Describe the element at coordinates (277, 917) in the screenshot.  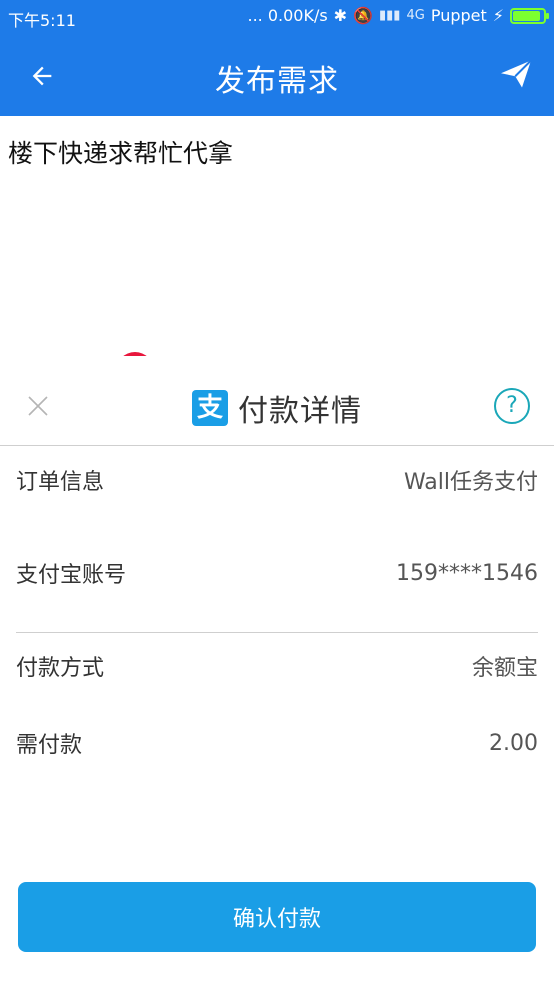
I see `confirm-payment-button: 确认付款` at that location.